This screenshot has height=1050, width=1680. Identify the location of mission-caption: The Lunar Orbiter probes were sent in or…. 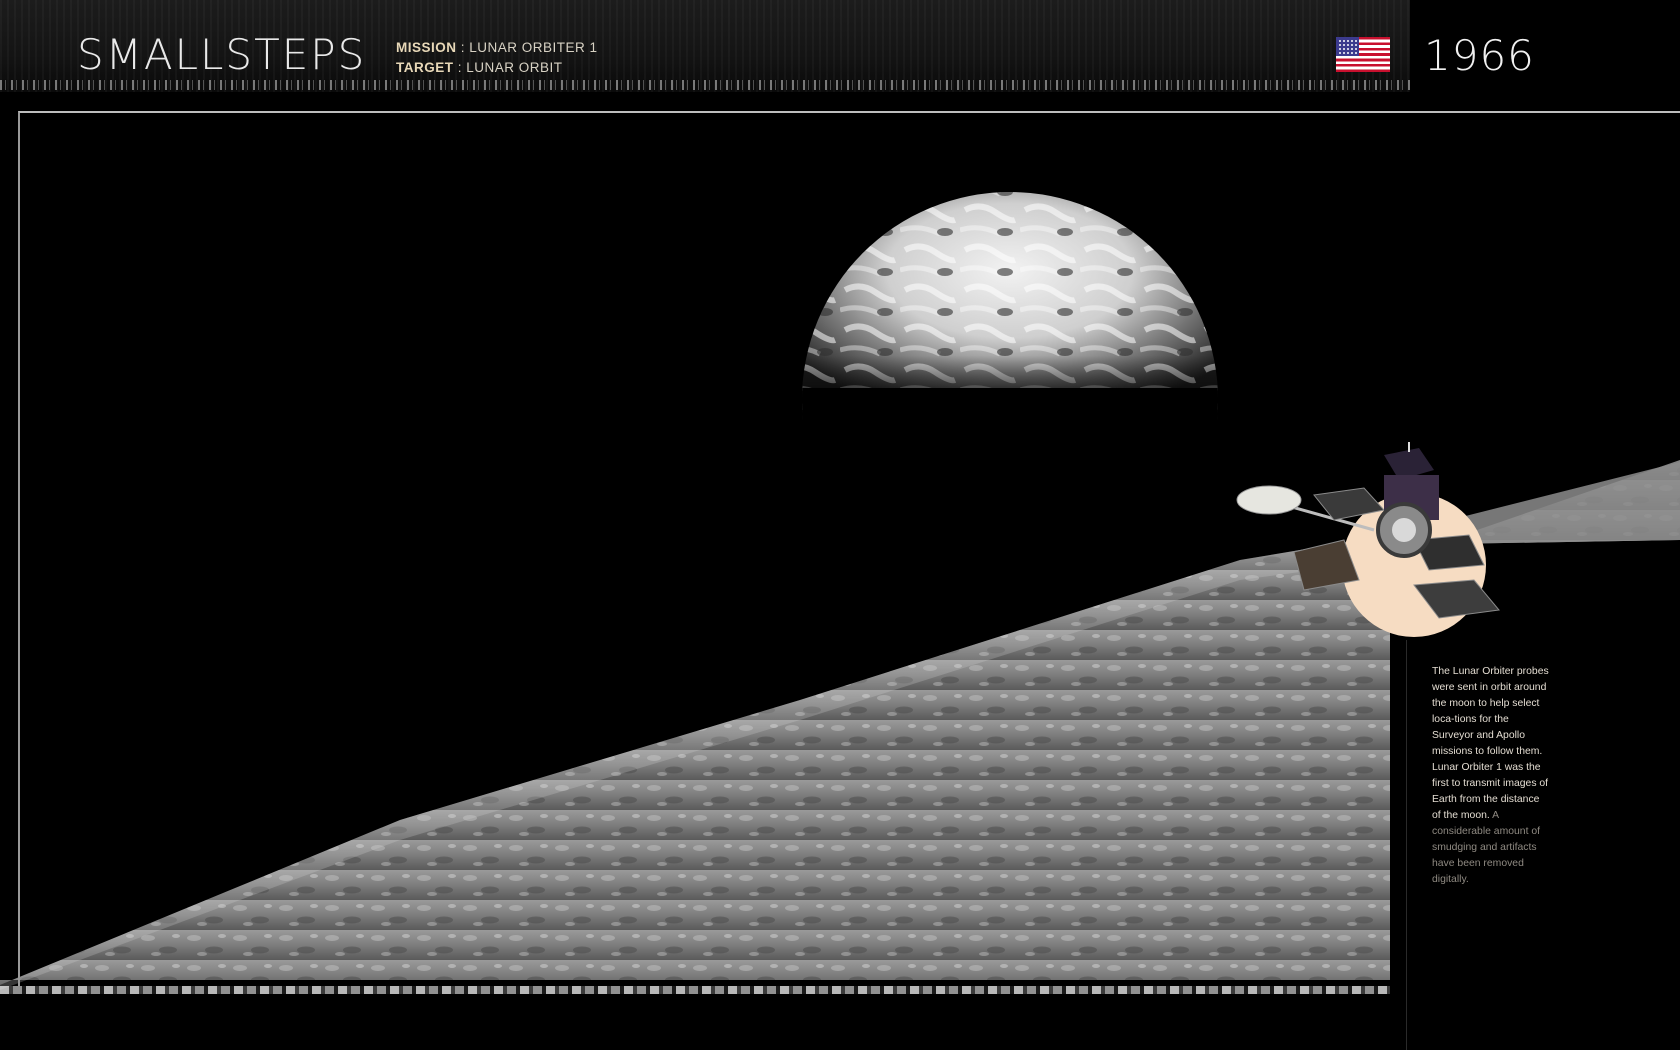
(1491, 776).